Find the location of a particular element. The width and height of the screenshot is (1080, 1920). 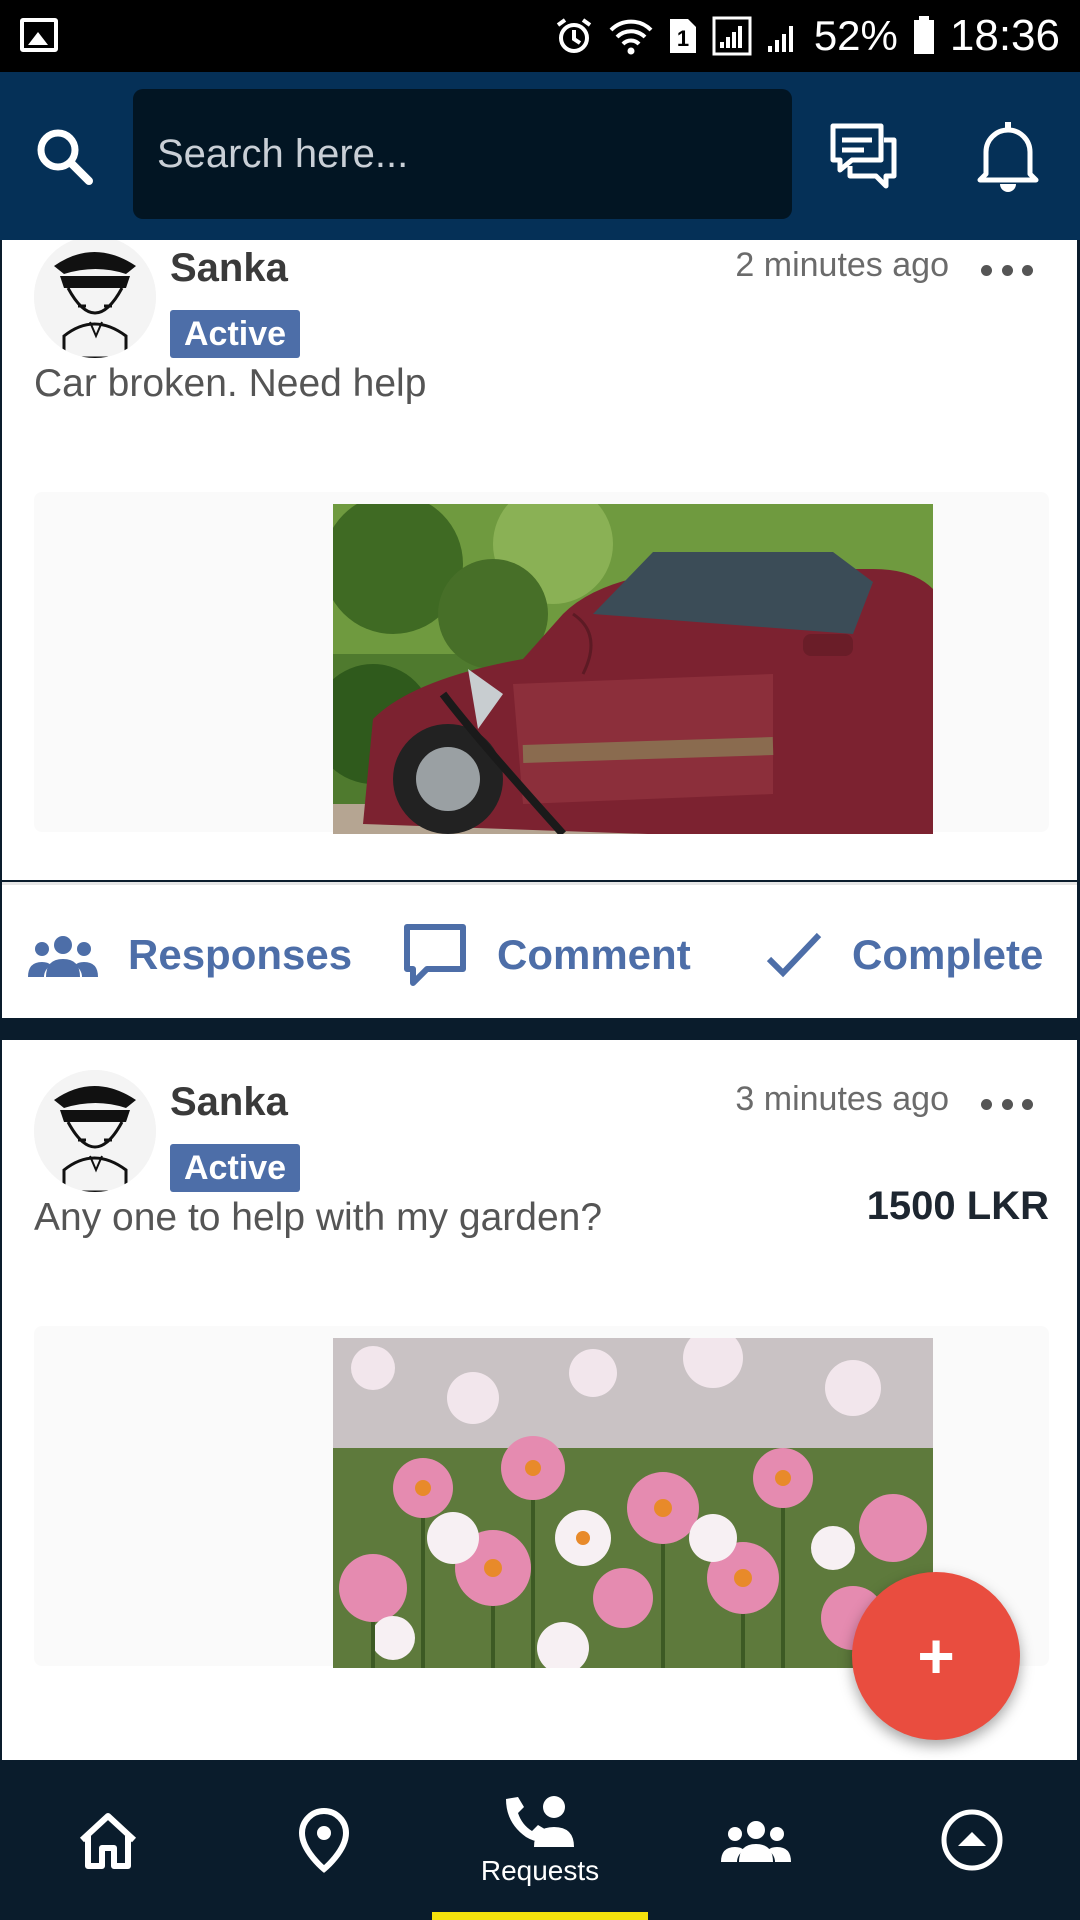

sim-slot-number: 1 is located at coordinates (683, 38).